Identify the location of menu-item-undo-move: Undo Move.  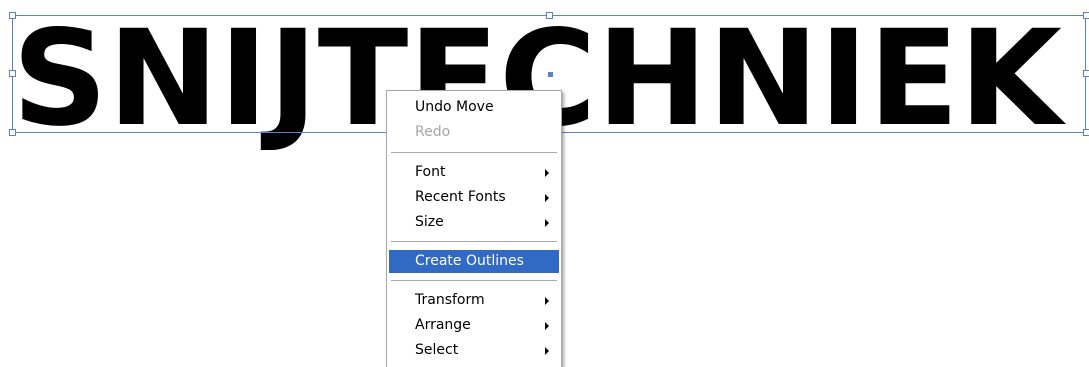
(474, 107).